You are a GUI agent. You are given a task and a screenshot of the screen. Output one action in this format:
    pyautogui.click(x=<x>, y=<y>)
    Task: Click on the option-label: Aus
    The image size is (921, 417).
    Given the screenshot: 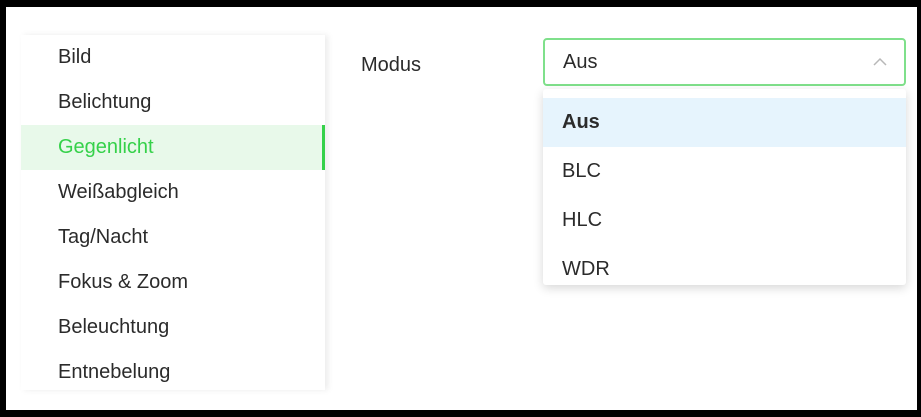 What is the action you would take?
    pyautogui.click(x=581, y=122)
    